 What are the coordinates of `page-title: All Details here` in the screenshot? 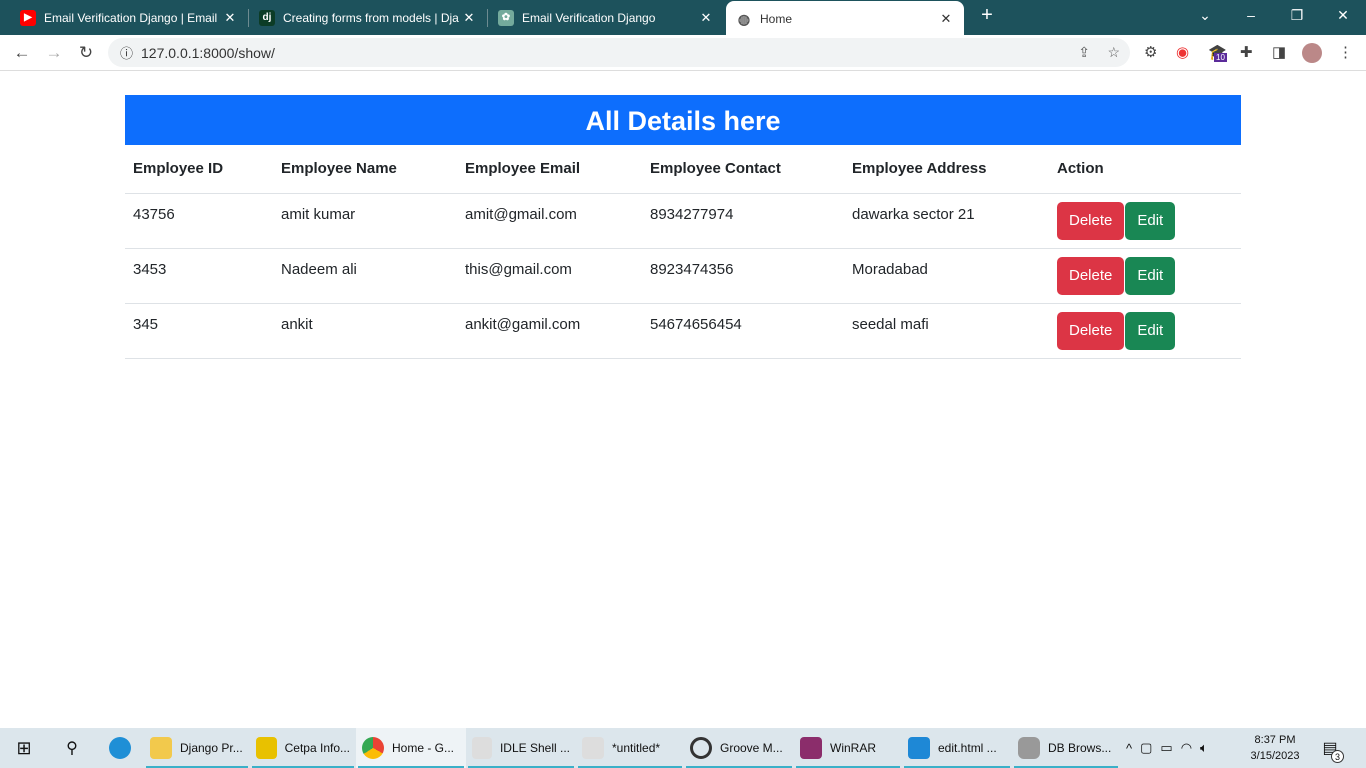 It's located at (683, 120).